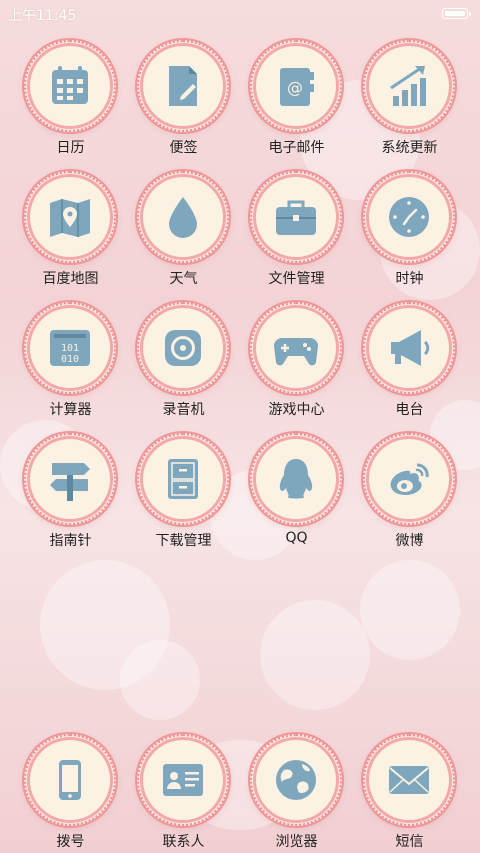 This screenshot has height=853, width=480. I want to click on briefcase-icon, so click(296, 217).